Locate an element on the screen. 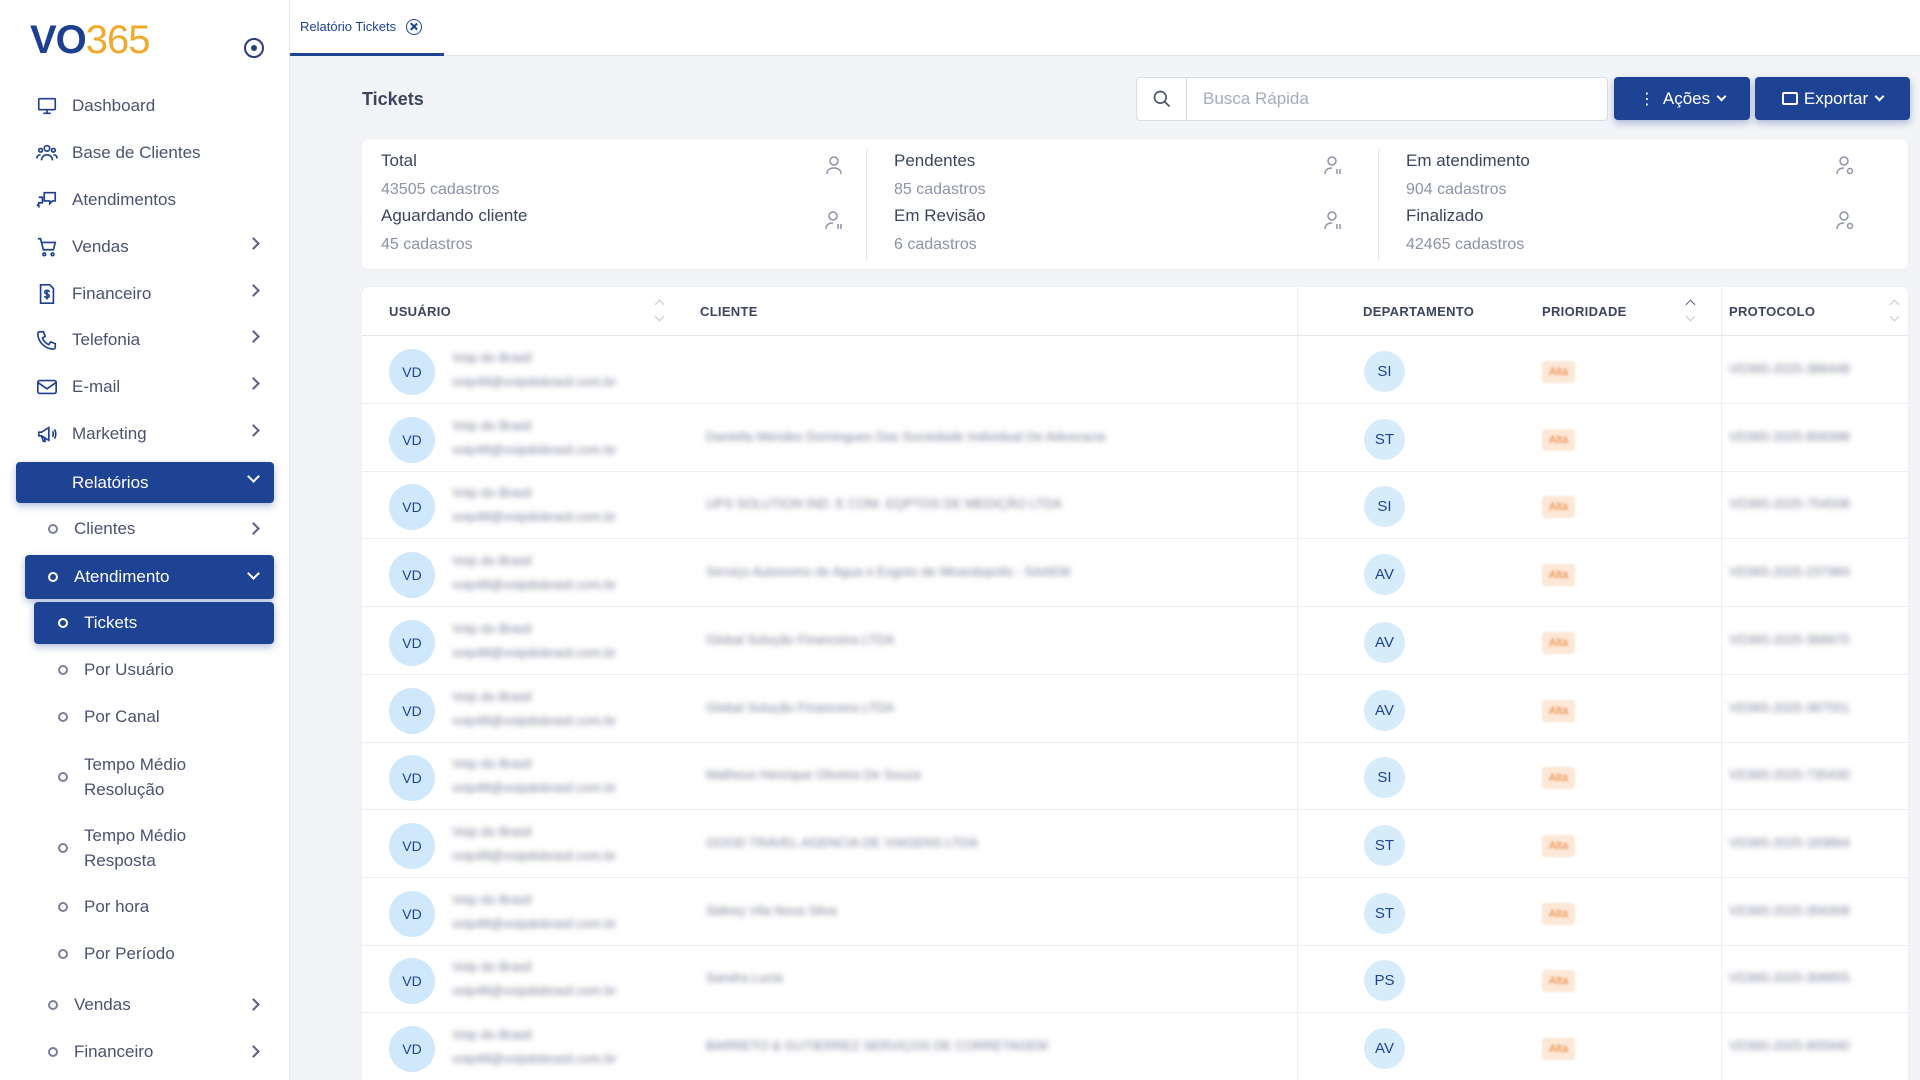  stat-finalizado: Finalizado 42465 cadastros is located at coordinates (1641, 230).